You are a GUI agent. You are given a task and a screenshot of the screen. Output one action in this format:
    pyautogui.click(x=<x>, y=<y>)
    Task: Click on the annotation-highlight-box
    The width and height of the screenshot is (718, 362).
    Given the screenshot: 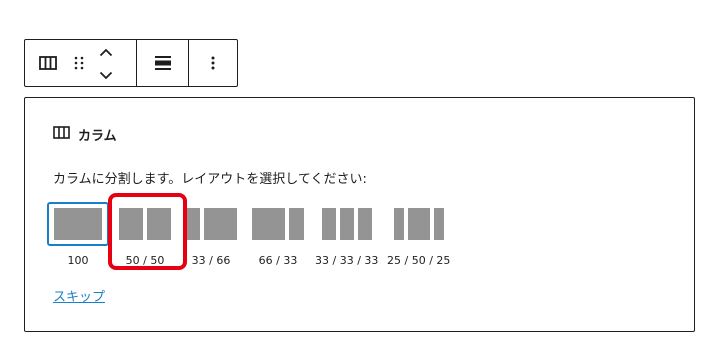 What is the action you would take?
    pyautogui.click(x=147, y=231)
    